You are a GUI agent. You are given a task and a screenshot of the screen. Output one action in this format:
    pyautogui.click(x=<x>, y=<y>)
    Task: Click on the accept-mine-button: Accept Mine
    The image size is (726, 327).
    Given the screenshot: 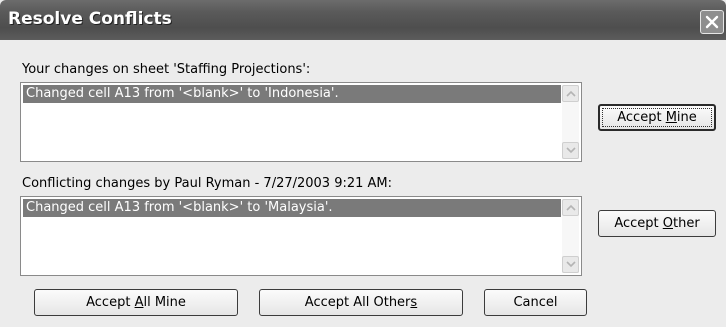 What is the action you would take?
    pyautogui.click(x=657, y=117)
    